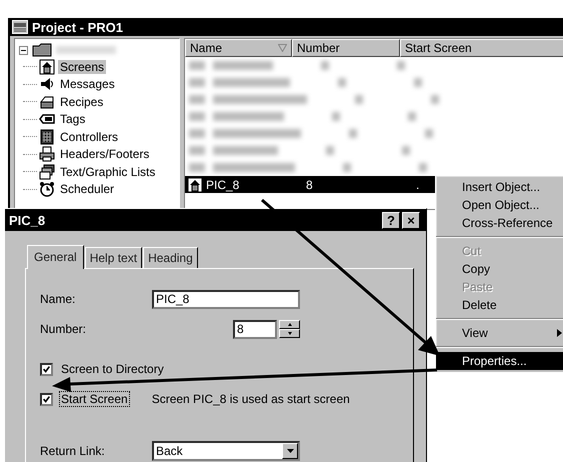 The width and height of the screenshot is (563, 462). I want to click on field-label: Return Link:, so click(73, 451).